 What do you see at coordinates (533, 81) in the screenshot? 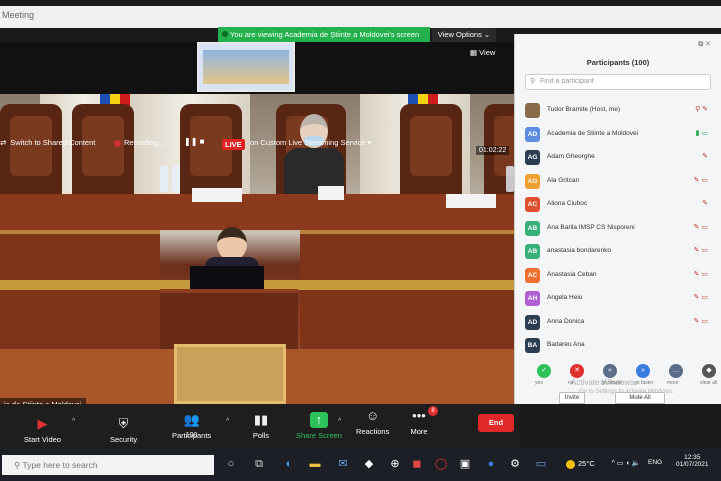
I see `search-icon: ⚲` at bounding box center [533, 81].